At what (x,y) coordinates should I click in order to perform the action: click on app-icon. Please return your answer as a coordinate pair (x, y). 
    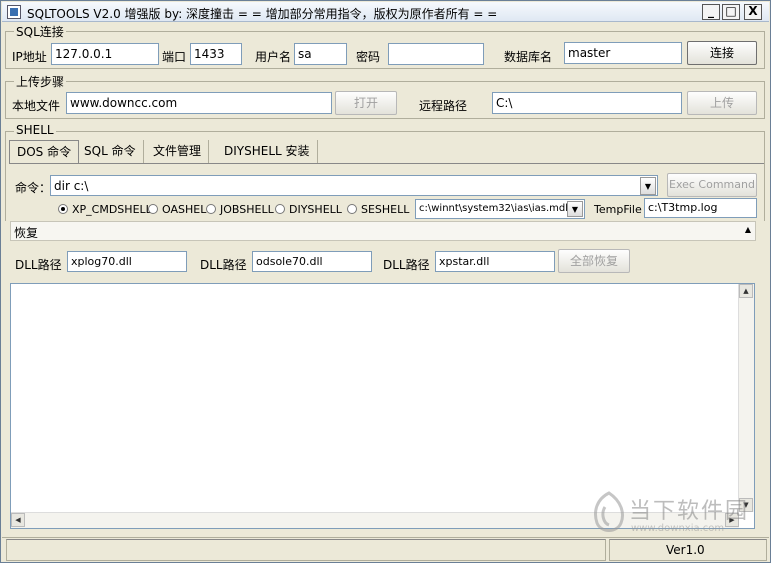
    Looking at the image, I should click on (14, 12).